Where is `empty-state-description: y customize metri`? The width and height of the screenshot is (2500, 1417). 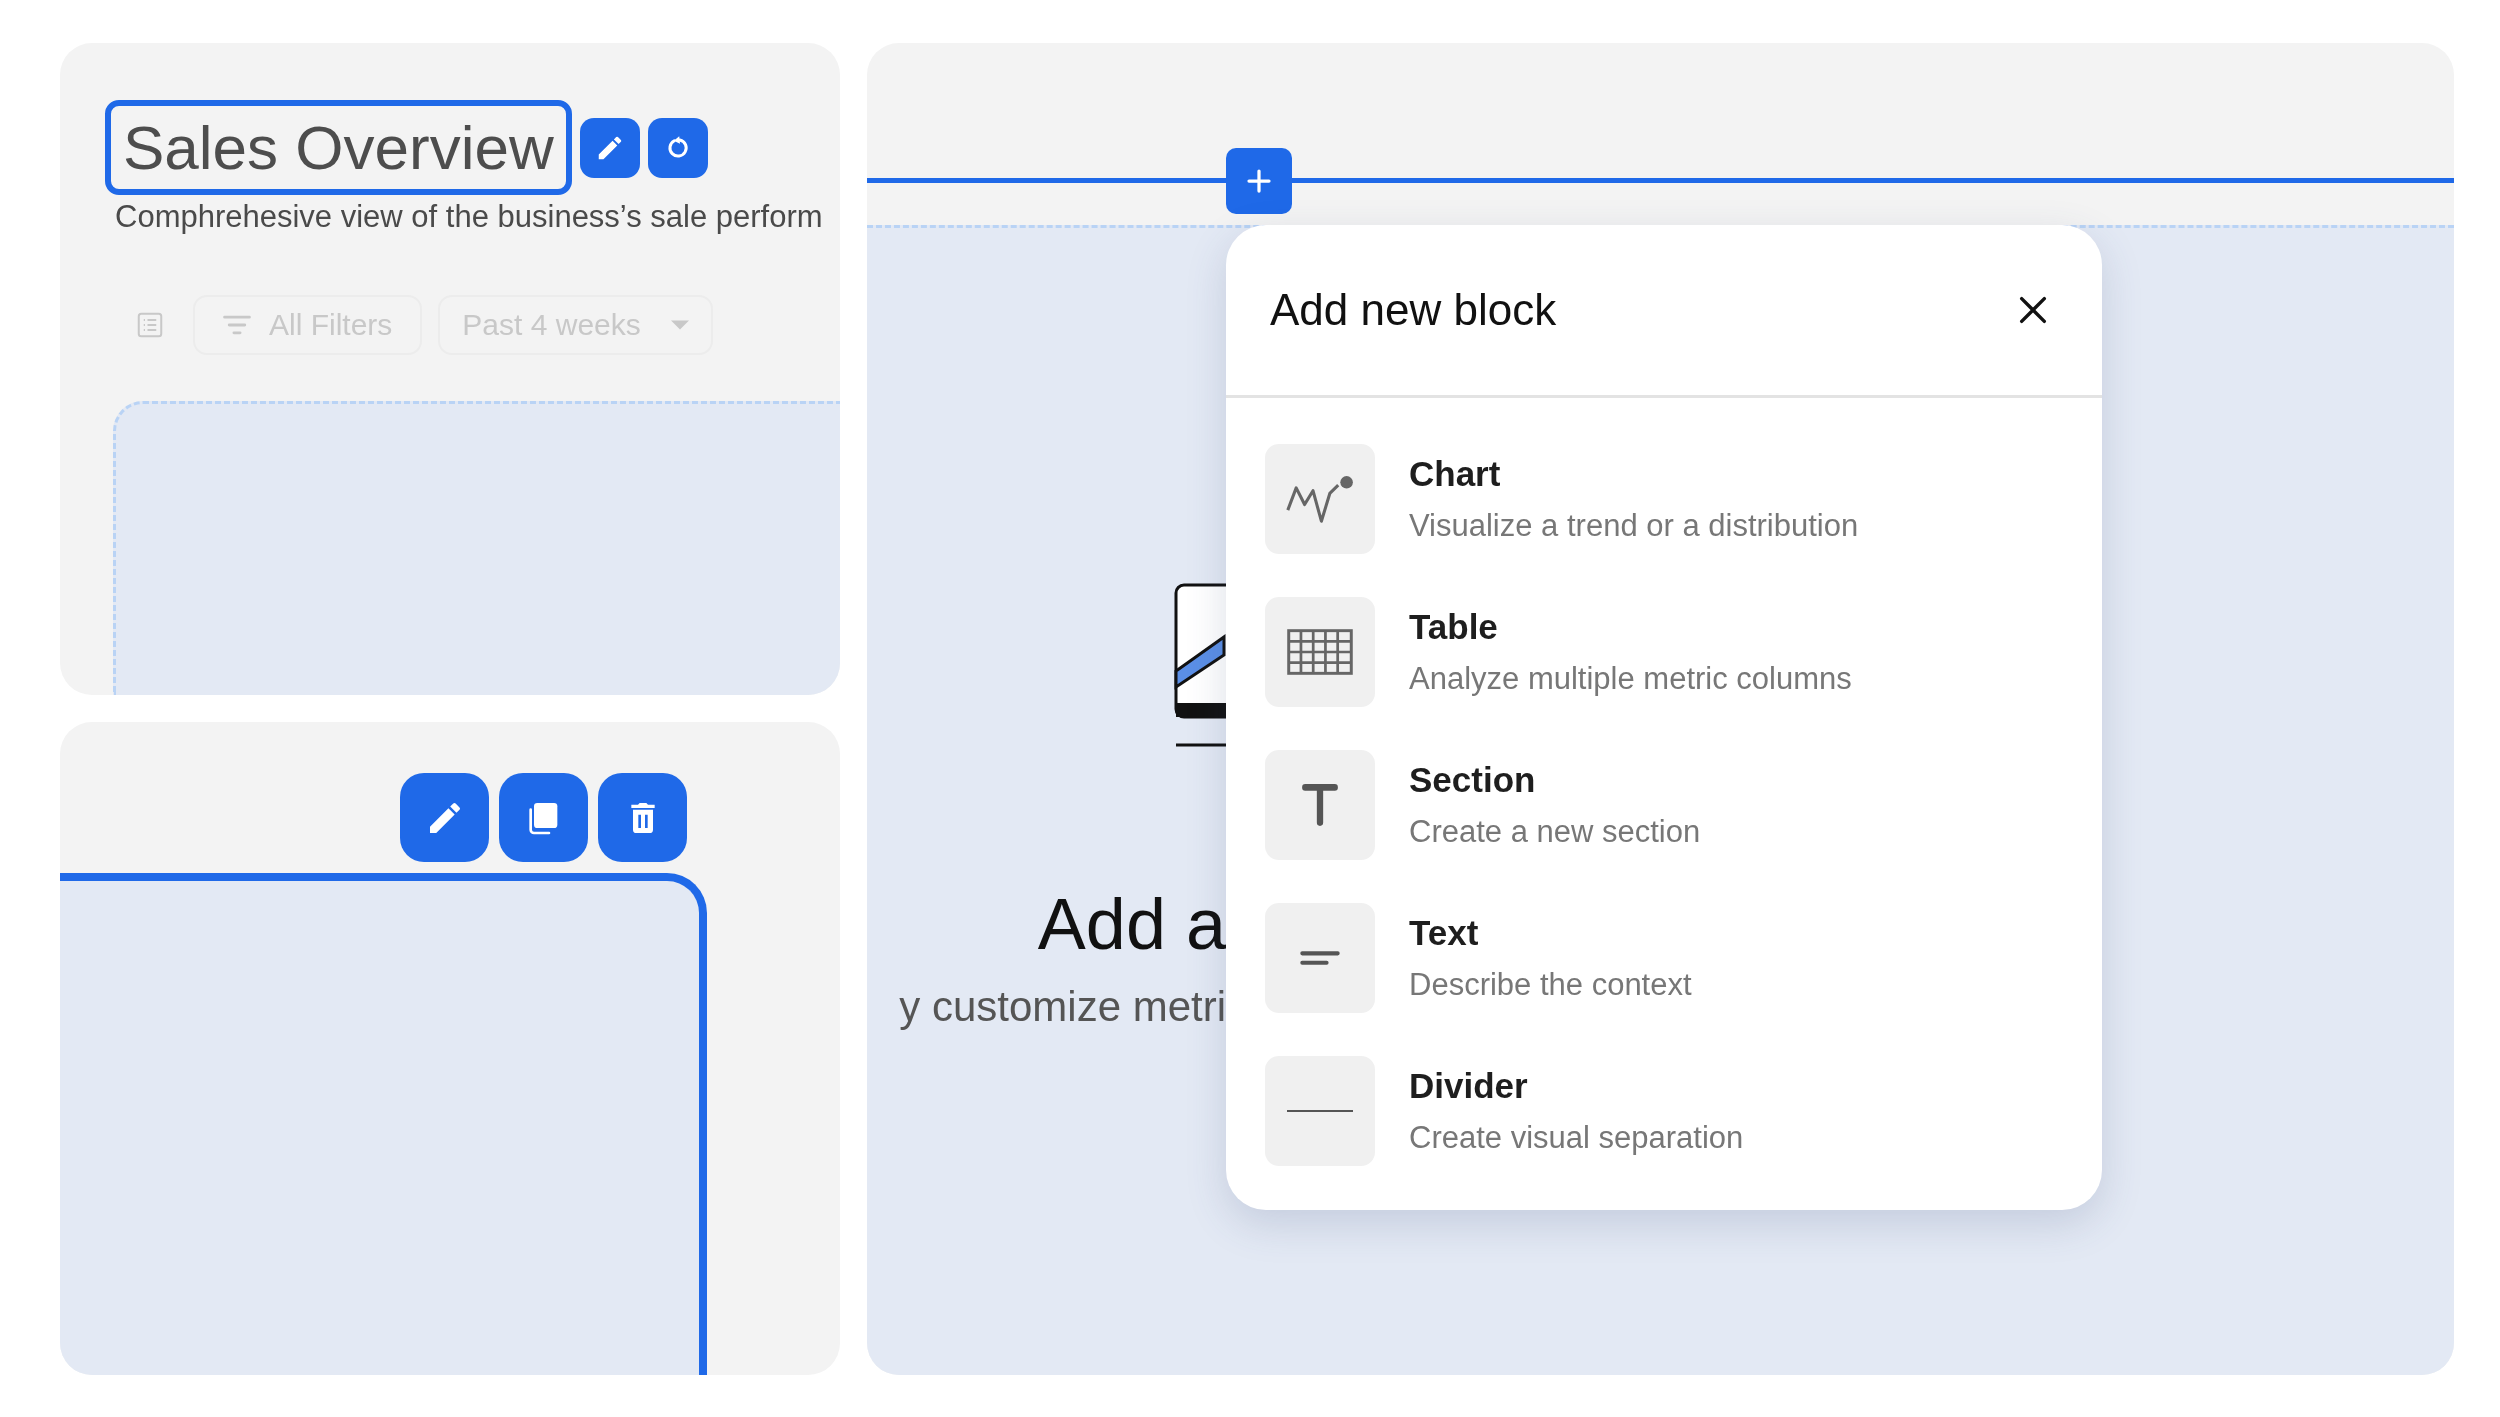 empty-state-description: y customize metri is located at coordinates (1062, 1007).